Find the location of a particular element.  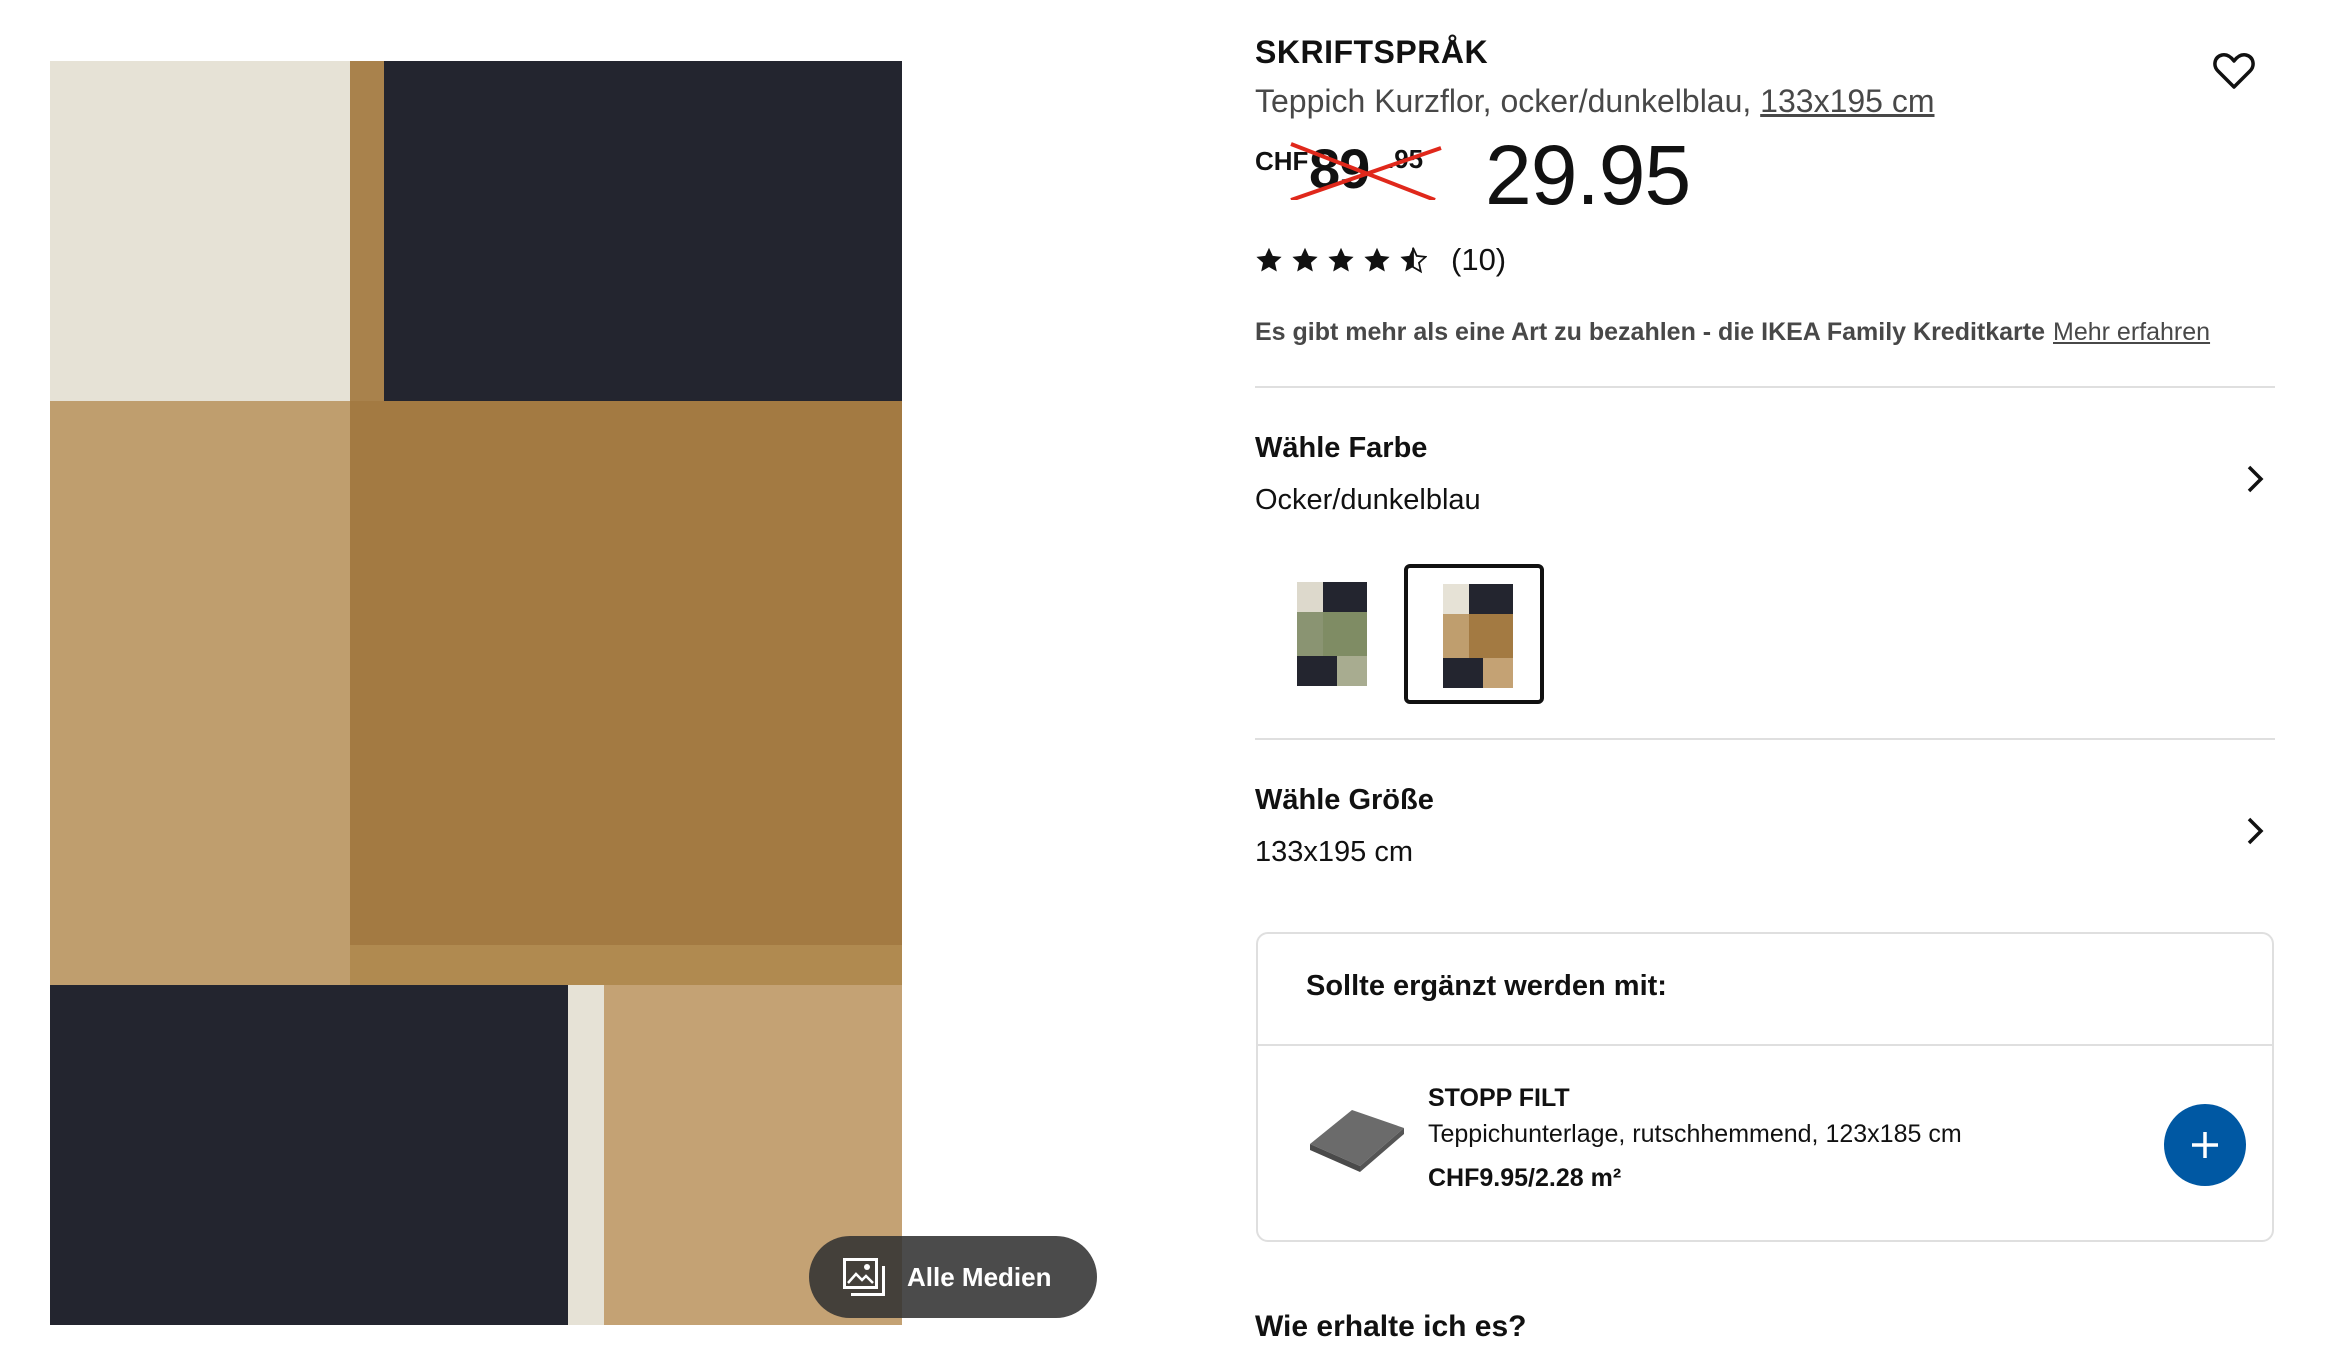

delivery-title: Wie erhalte ich es? is located at coordinates (1391, 1327).